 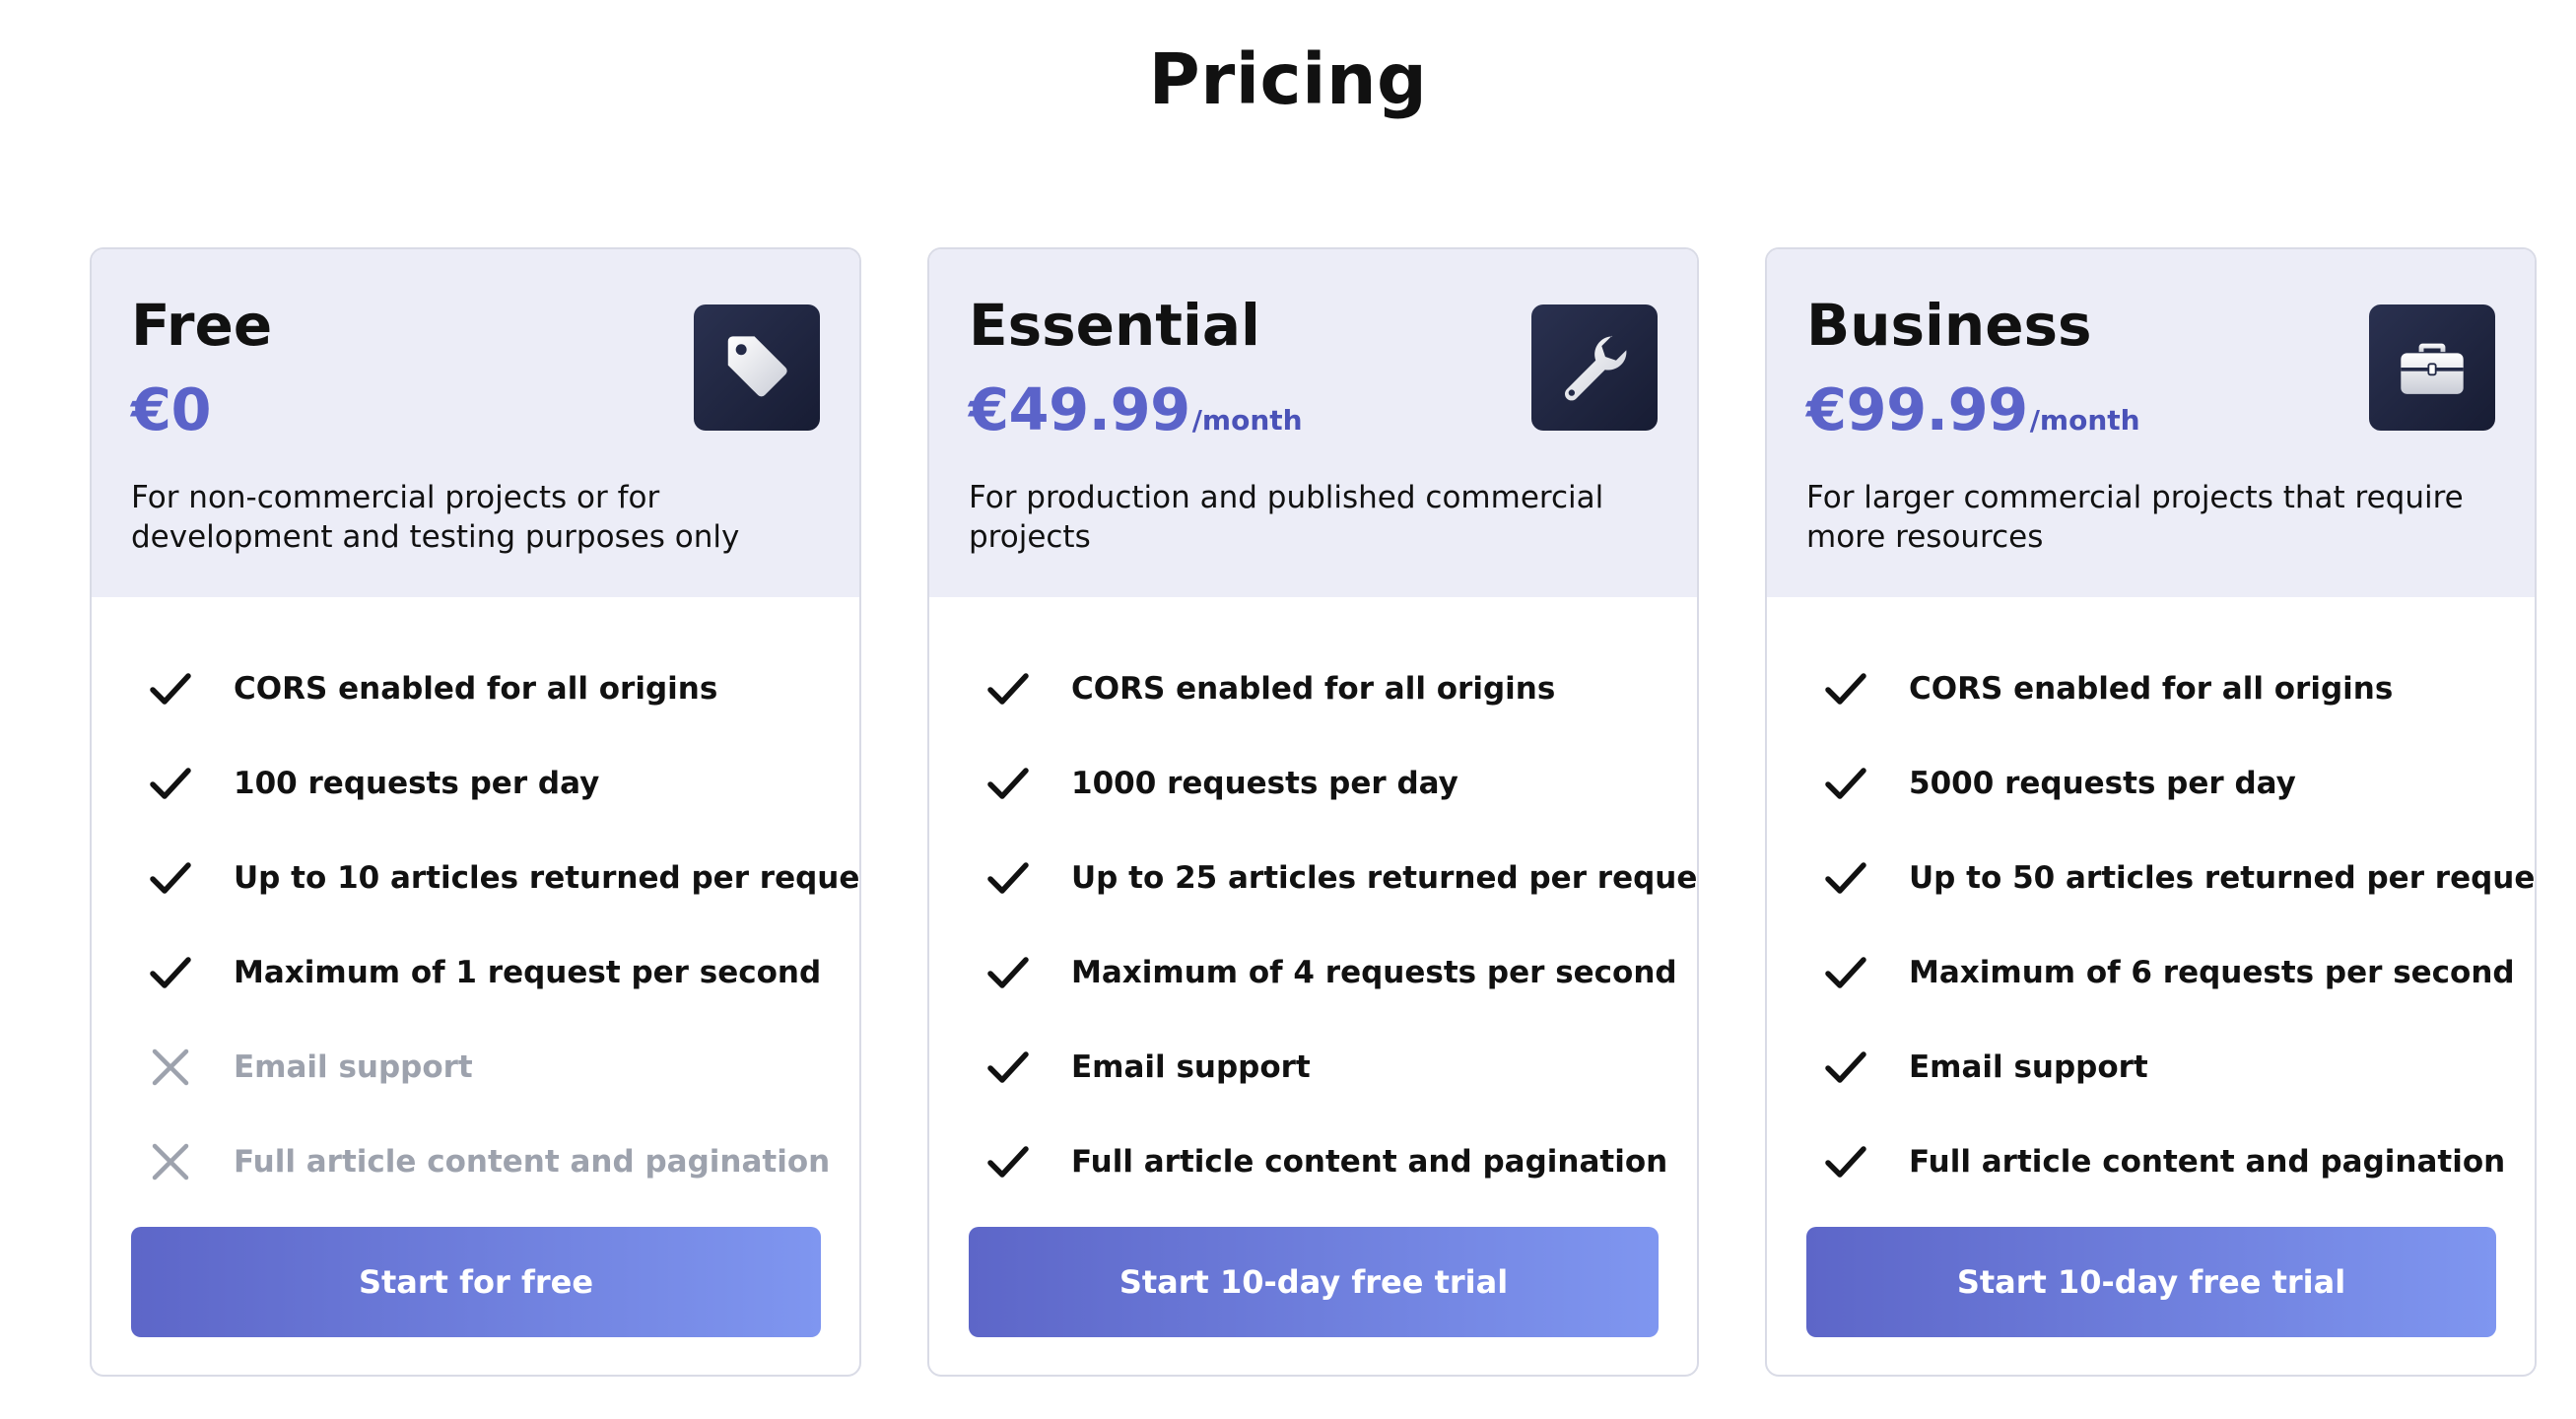 What do you see at coordinates (1385, 878) in the screenshot?
I see `feature-label: Up to 25 articles returned per request` at bounding box center [1385, 878].